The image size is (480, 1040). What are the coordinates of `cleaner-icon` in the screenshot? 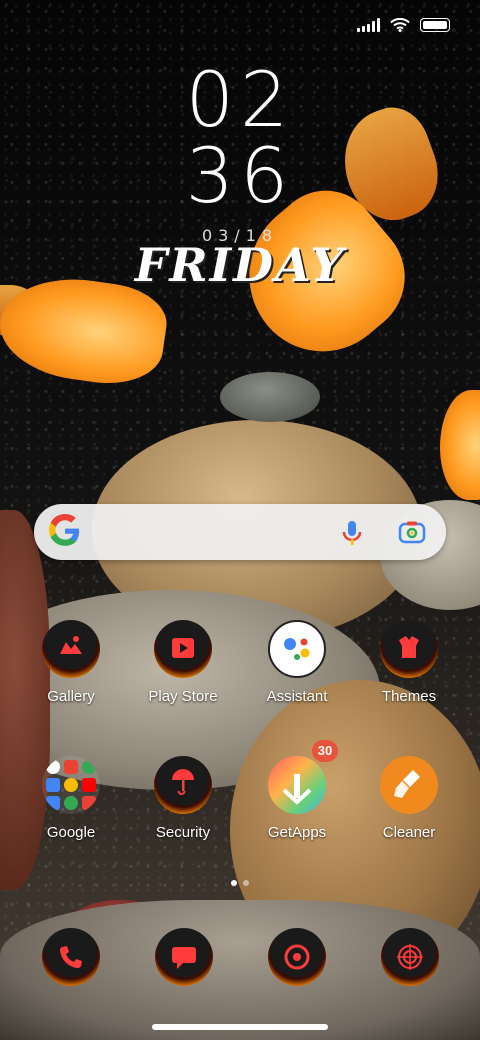 It's located at (409, 785).